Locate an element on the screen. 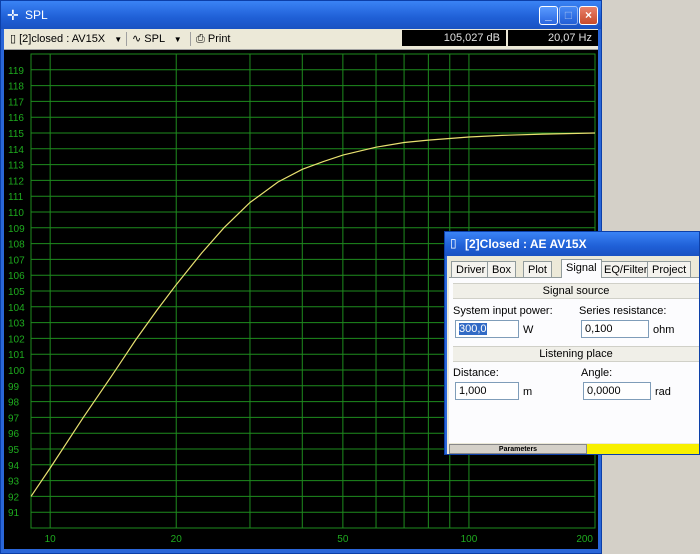  window-title: SPL is located at coordinates (36, 15).